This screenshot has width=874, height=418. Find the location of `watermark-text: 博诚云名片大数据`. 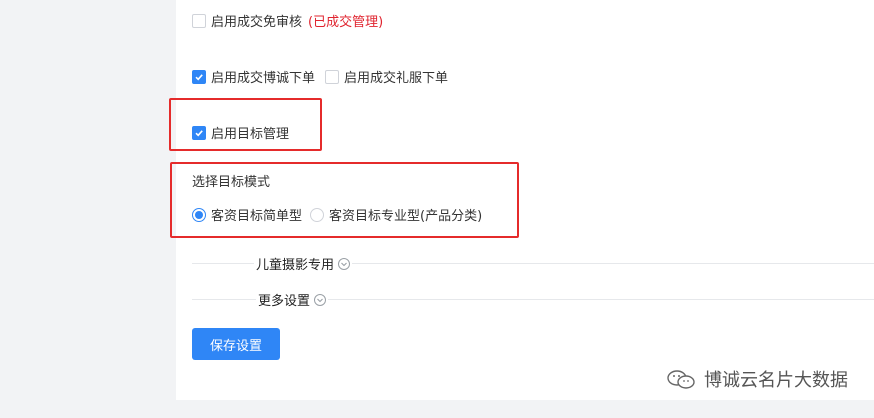

watermark-text: 博诚云名片大数据 is located at coordinates (776, 380).